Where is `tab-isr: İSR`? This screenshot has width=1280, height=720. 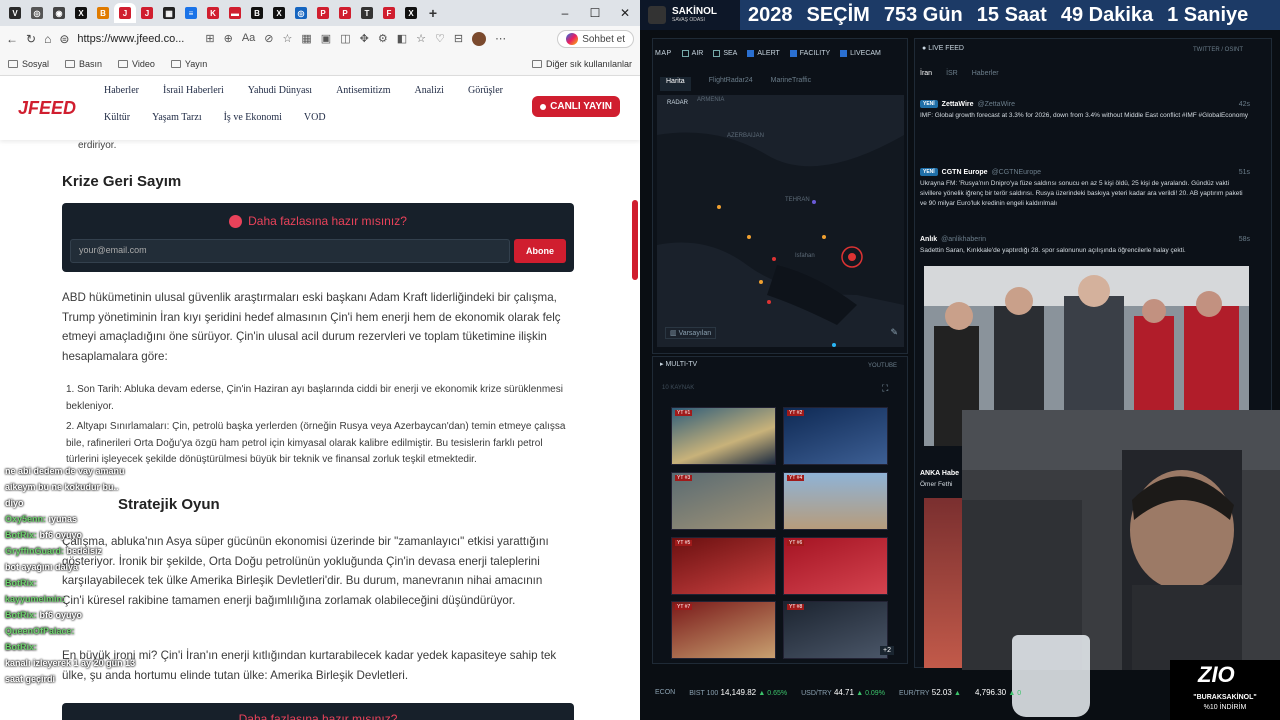 tab-isr: İSR is located at coordinates (952, 73).